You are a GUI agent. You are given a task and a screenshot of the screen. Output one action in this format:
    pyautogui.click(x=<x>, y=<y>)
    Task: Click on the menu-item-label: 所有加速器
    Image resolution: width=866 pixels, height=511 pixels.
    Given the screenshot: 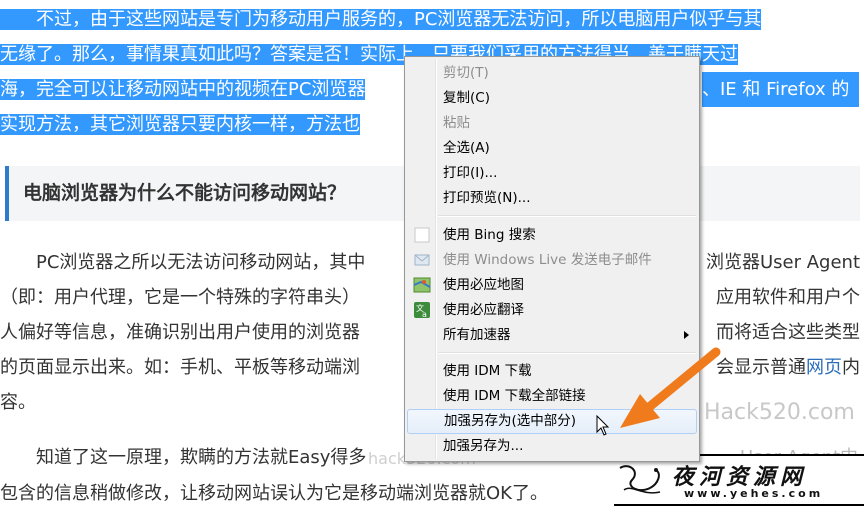 What is the action you would take?
    pyautogui.click(x=477, y=335)
    